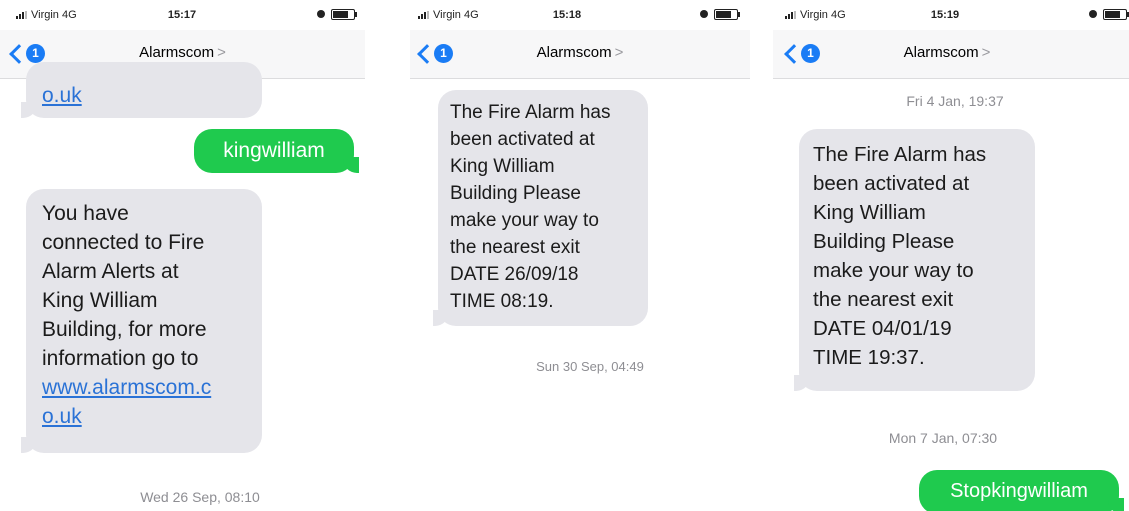 The image size is (1129, 511). Describe the element at coordinates (943, 438) in the screenshot. I see `message-timestamp: Mon 7 Jan, 07:30` at that location.